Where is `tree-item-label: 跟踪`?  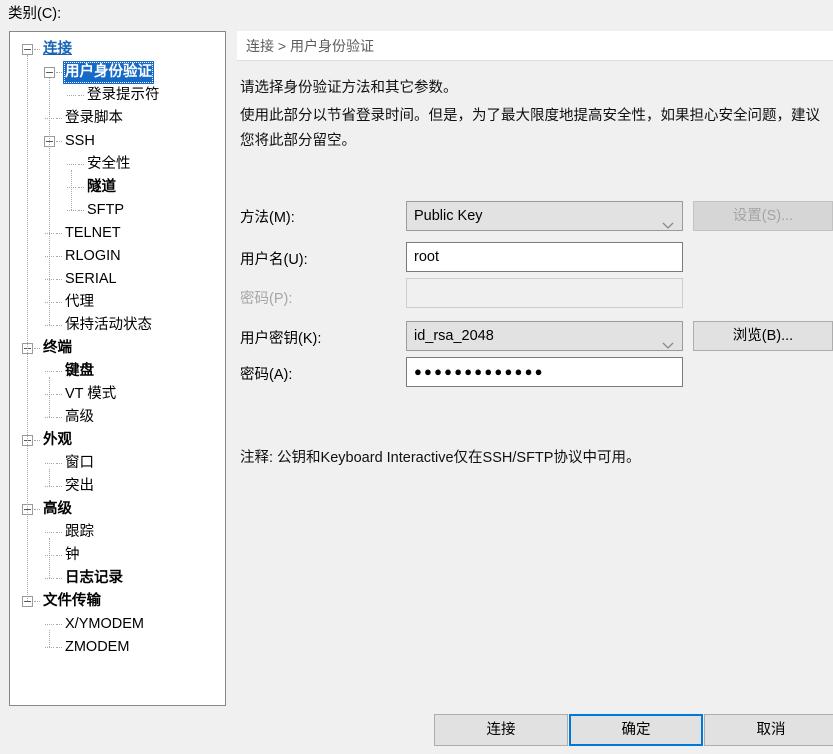
tree-item-label: 跟踪 is located at coordinates (79, 532).